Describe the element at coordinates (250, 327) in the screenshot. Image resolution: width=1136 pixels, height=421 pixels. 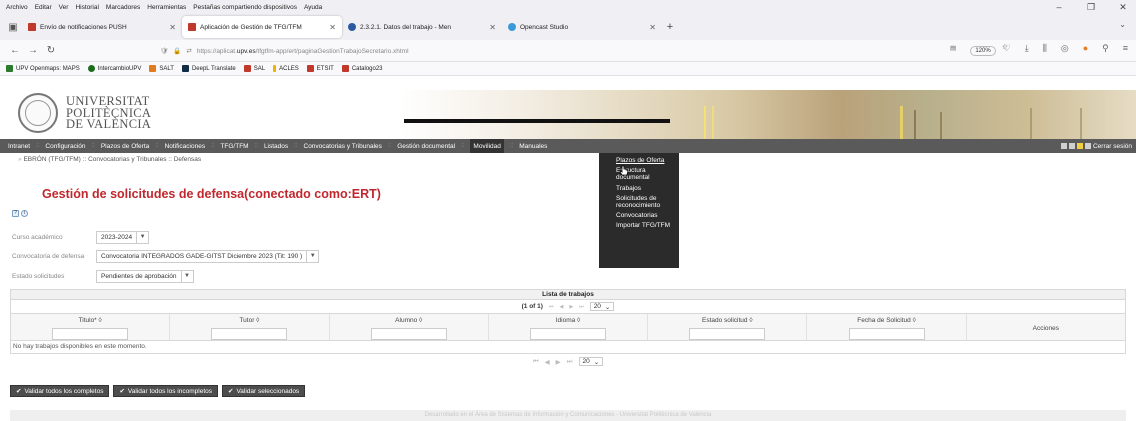
I see `col-tutor: Tutor ◊` at that location.